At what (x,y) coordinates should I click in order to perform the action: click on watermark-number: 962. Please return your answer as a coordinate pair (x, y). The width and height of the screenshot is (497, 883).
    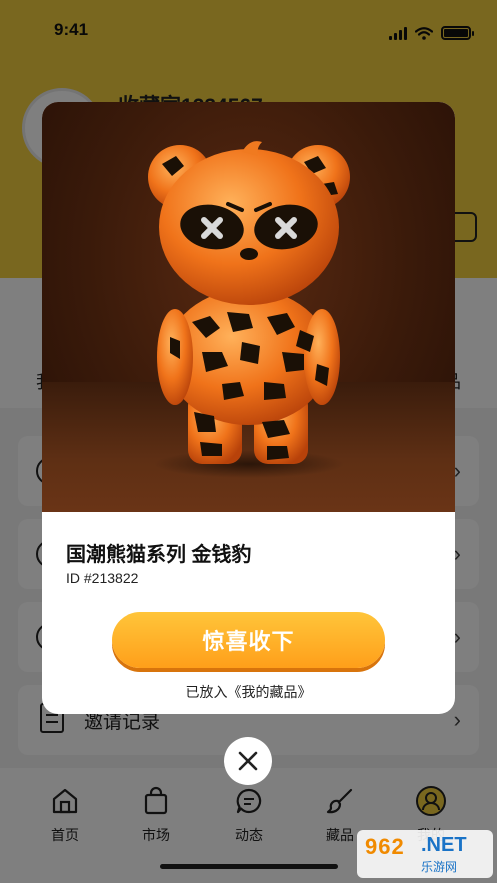
    Looking at the image, I should click on (385, 846).